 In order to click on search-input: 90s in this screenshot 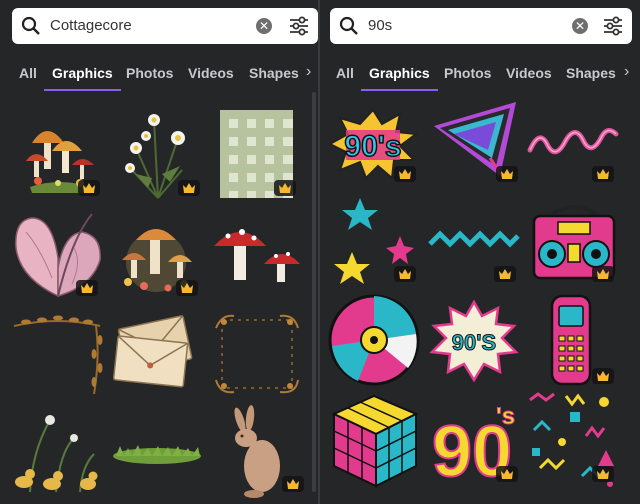, I will do `click(380, 25)`.